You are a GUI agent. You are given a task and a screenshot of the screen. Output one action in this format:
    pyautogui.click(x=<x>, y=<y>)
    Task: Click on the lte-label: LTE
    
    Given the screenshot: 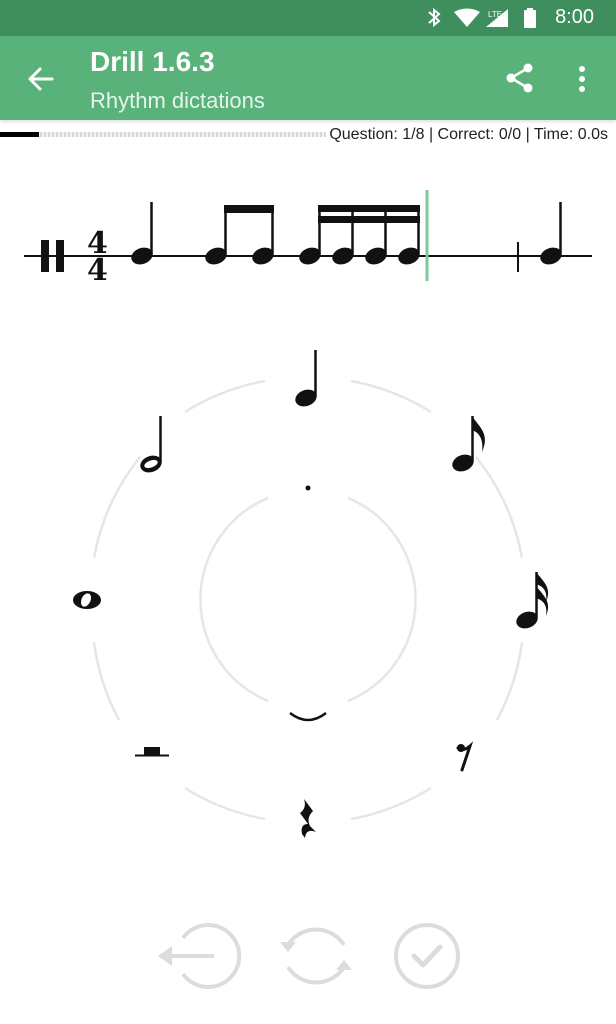 What is the action you would take?
    pyautogui.click(x=495, y=14)
    